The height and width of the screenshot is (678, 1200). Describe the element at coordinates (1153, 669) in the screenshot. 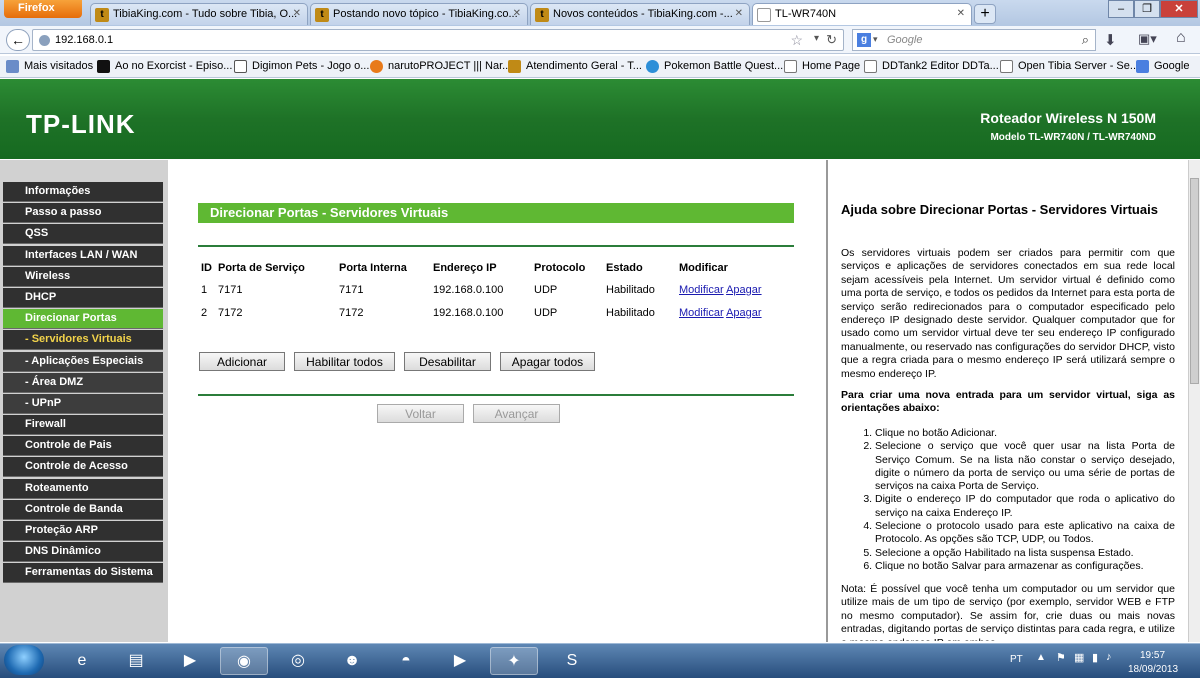

I see `clock-date: 18/09/2013` at that location.